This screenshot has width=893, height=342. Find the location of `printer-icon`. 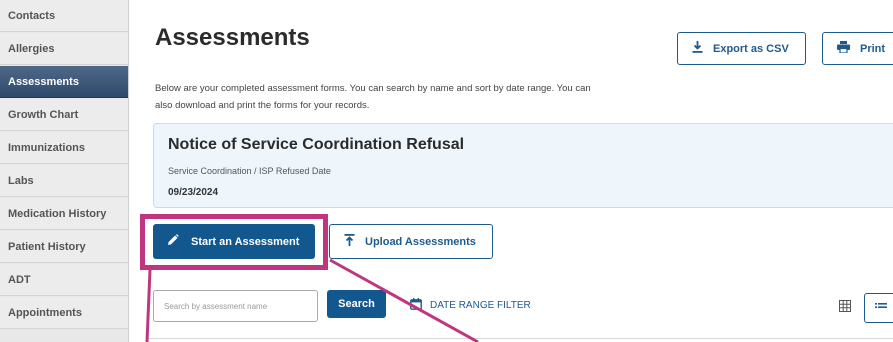

printer-icon is located at coordinates (843, 48).